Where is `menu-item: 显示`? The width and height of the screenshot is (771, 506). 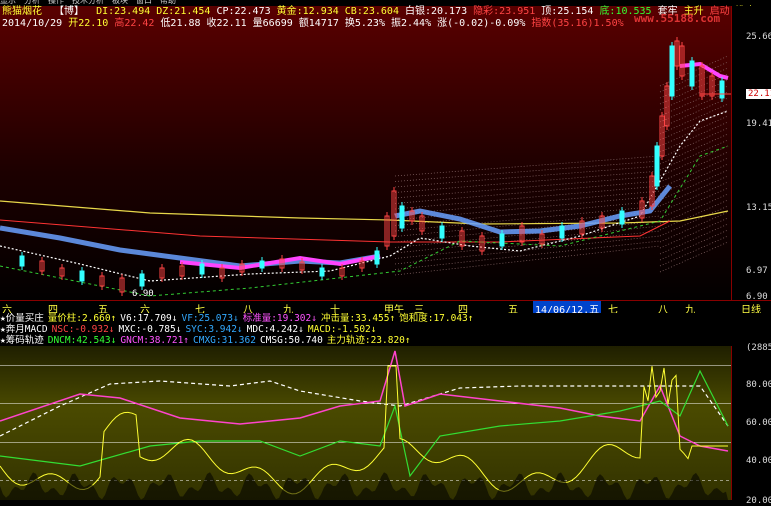 menu-item: 显示 is located at coordinates (8, 2).